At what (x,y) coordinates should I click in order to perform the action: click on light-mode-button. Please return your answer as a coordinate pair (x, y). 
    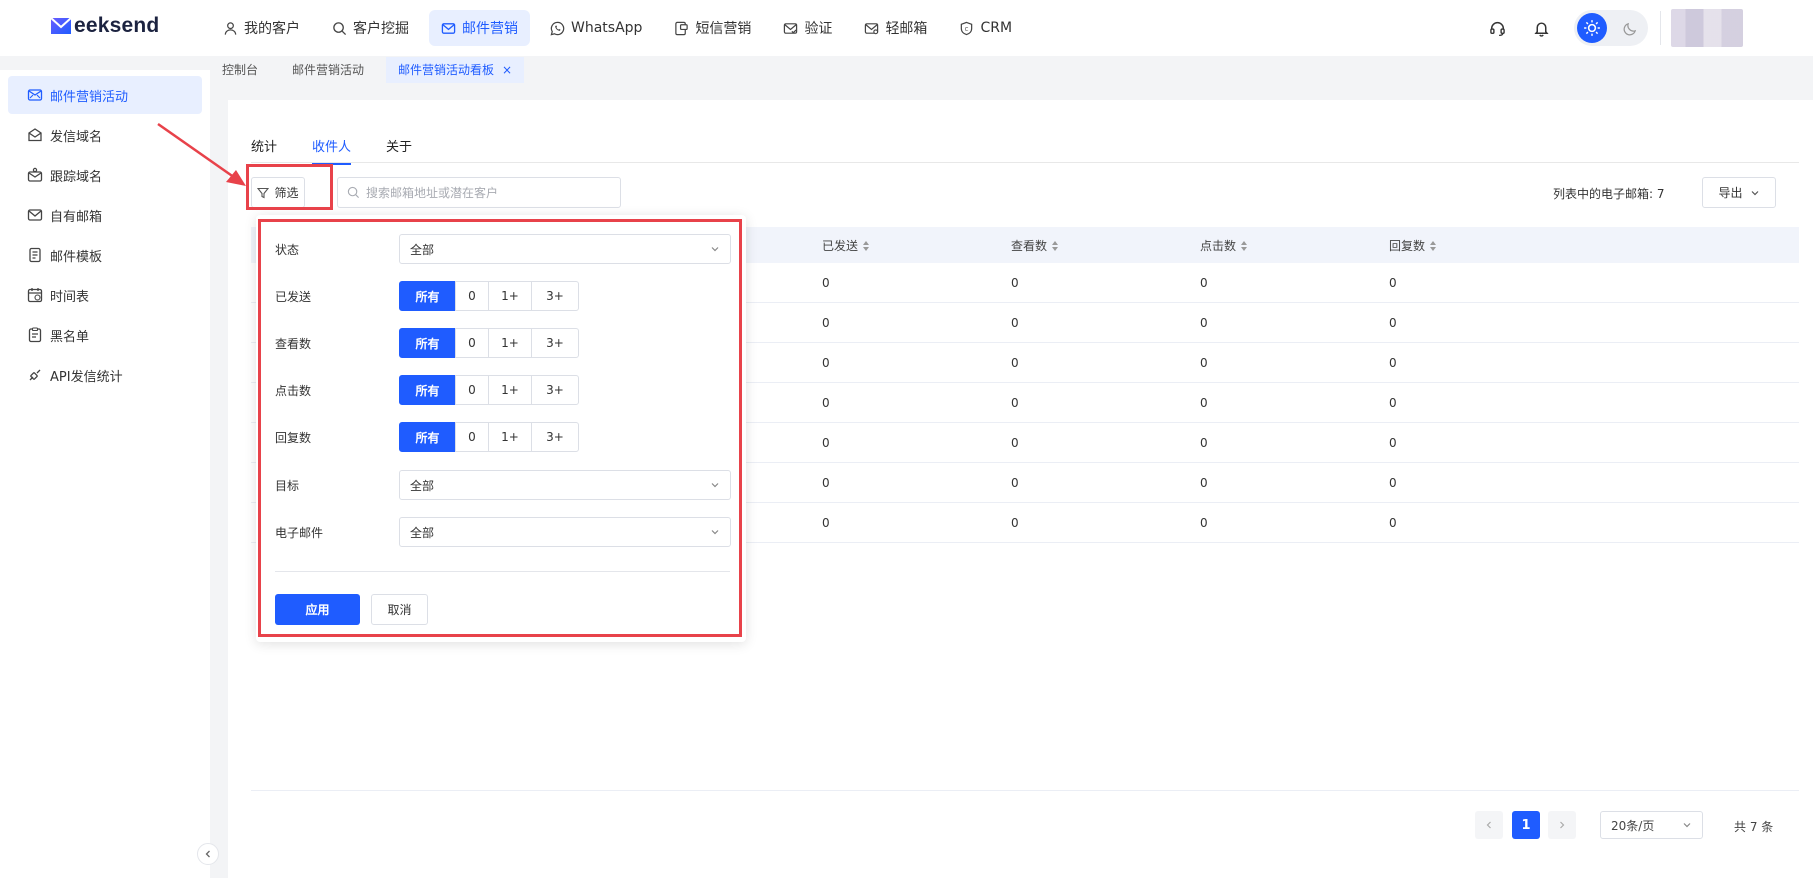
    Looking at the image, I should click on (1592, 28).